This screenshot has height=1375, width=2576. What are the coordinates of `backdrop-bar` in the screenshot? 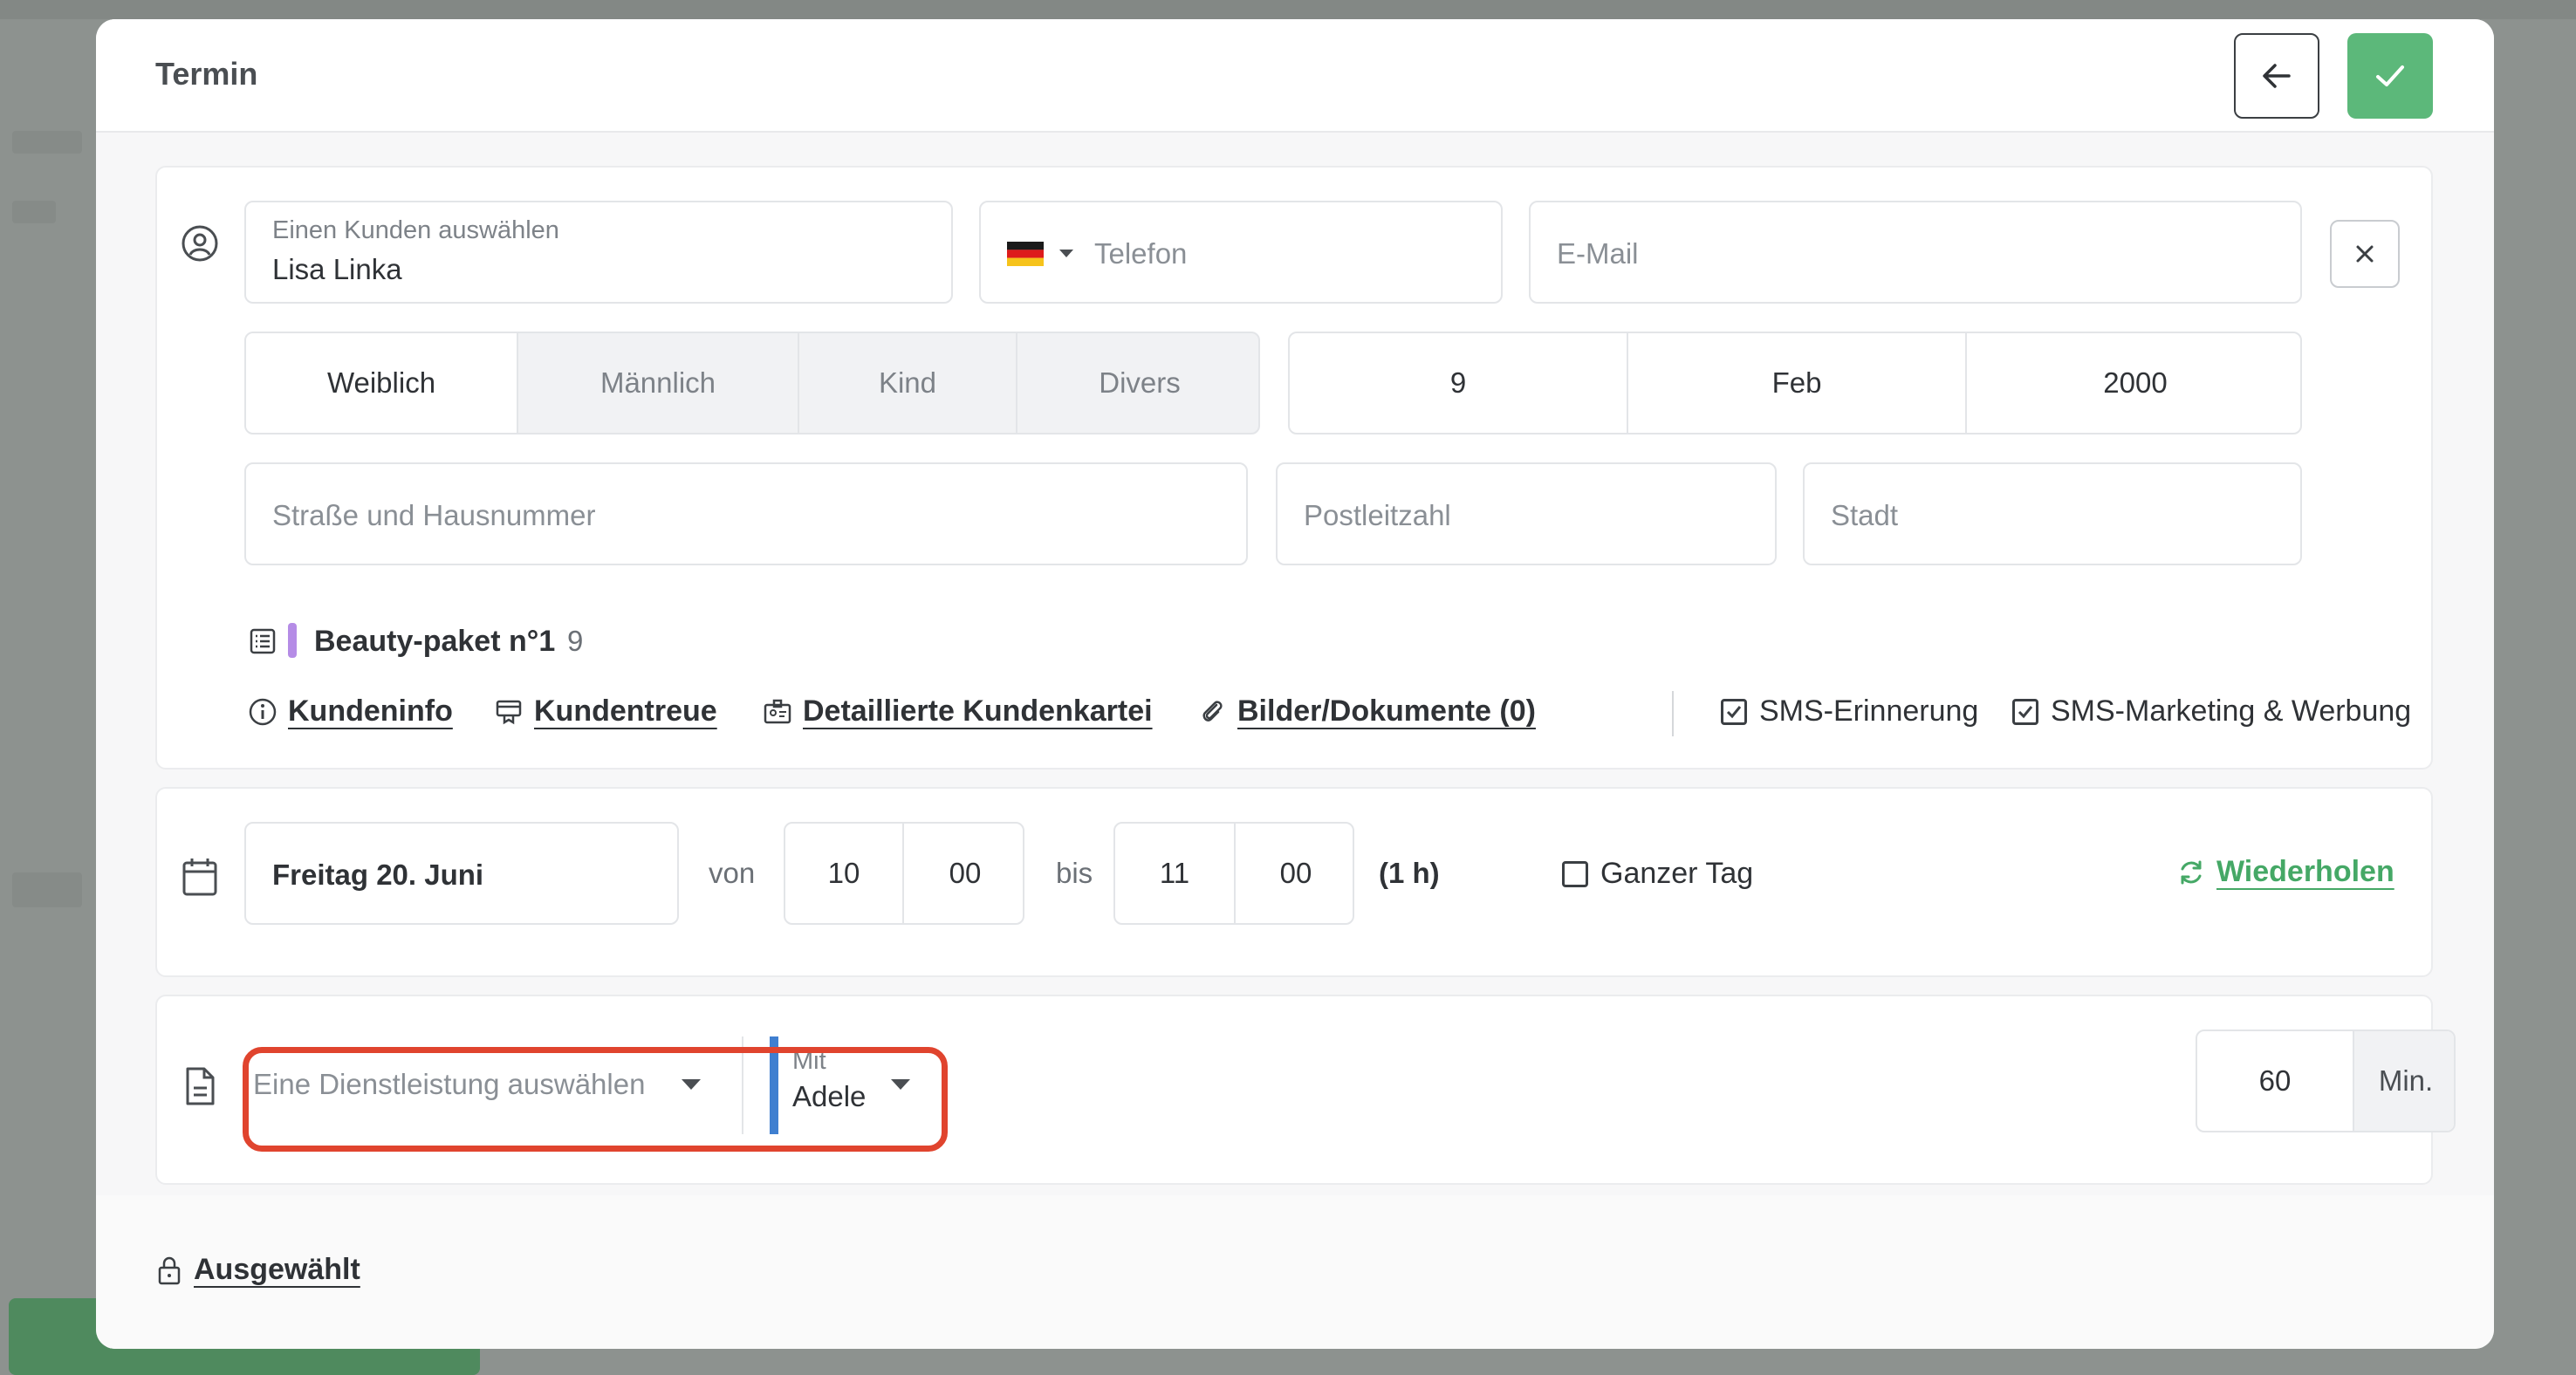 It's located at (1288, 9).